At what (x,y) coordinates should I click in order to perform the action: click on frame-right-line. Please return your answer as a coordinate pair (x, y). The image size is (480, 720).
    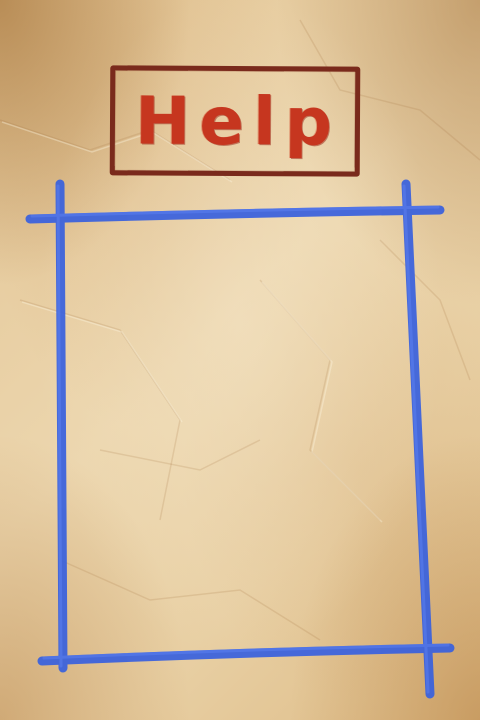
    Looking at the image, I should click on (418, 439).